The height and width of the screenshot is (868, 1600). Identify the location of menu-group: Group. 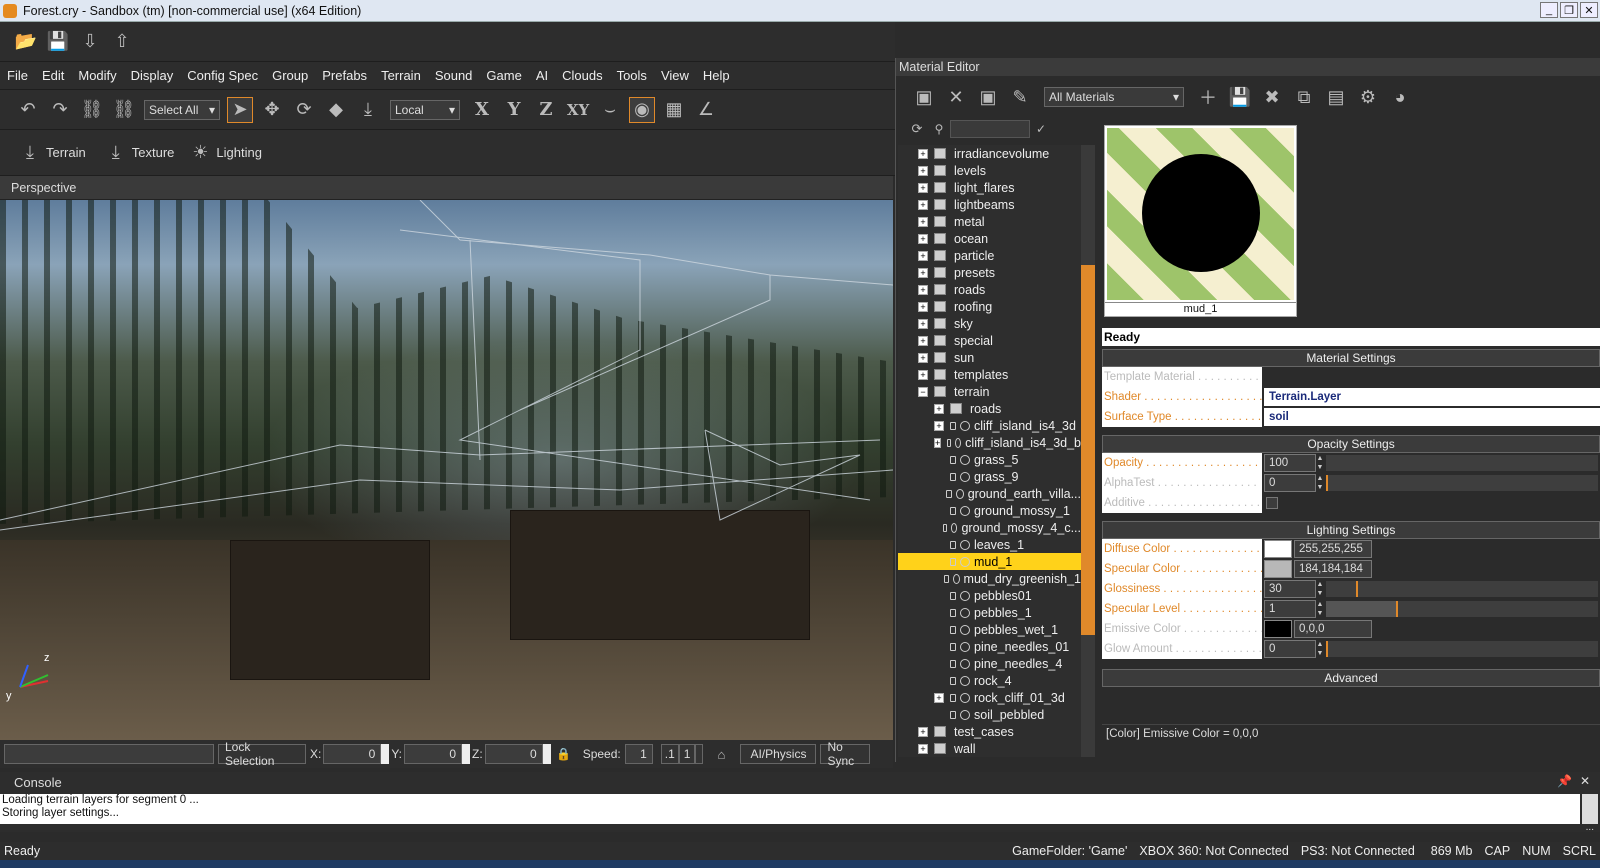
(290, 75).